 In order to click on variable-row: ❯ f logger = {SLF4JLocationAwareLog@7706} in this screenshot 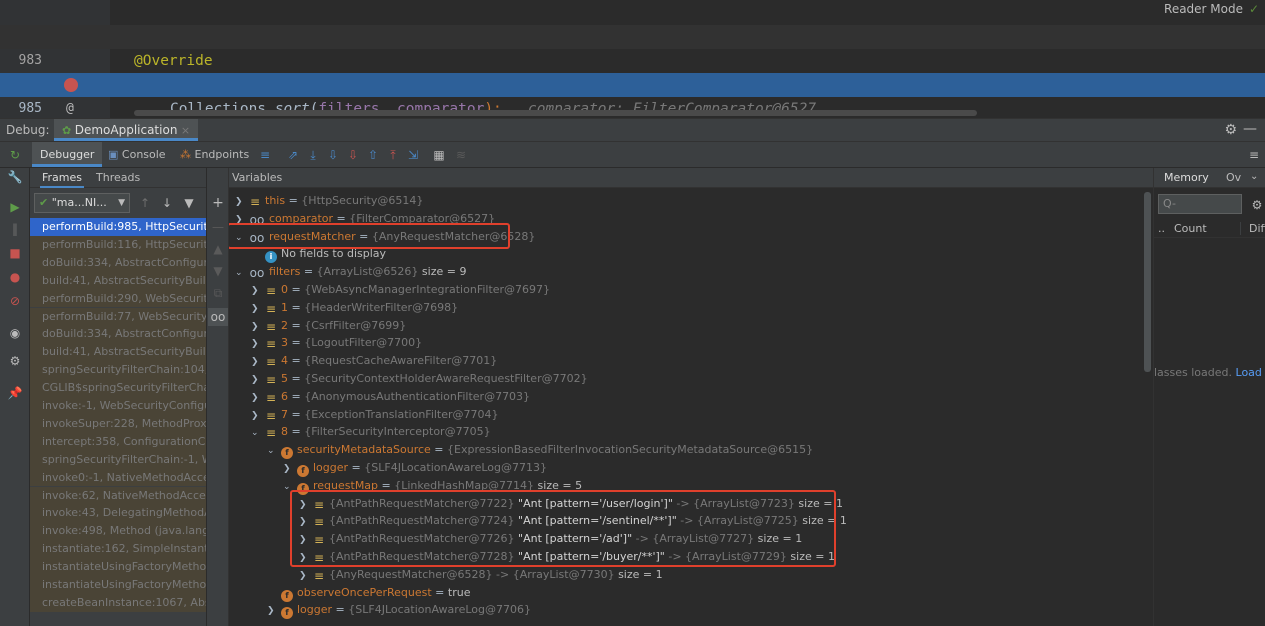, I will do `click(399, 611)`.